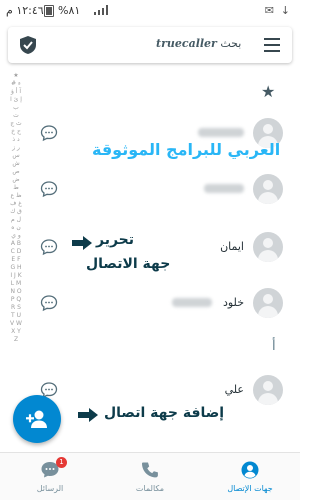  What do you see at coordinates (101, 10) in the screenshot?
I see `signal-icon` at bounding box center [101, 10].